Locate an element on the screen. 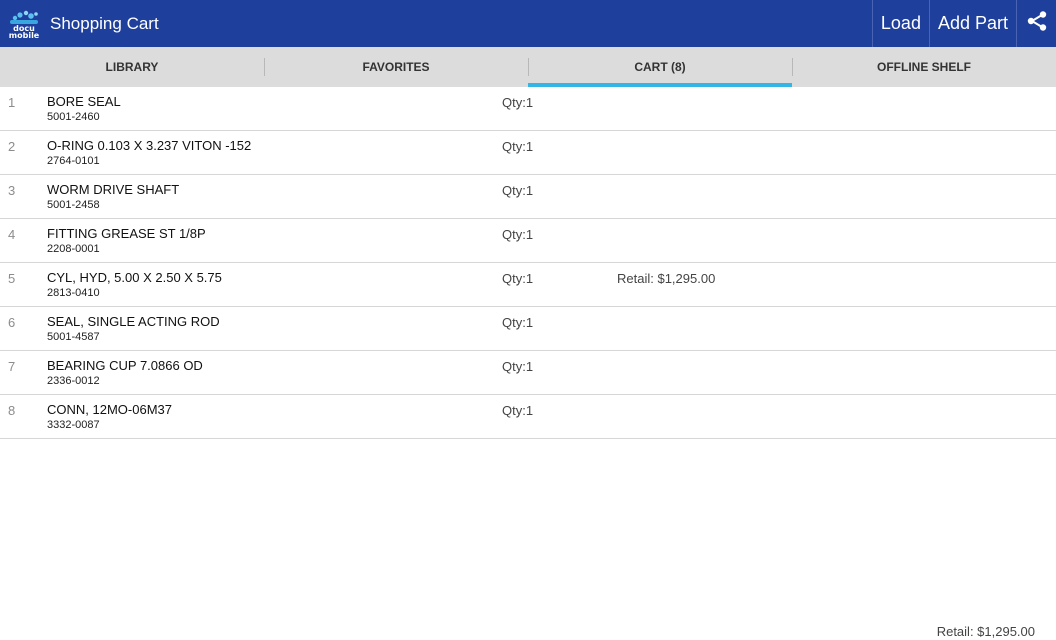 The width and height of the screenshot is (1056, 640). part-name: SEAL, SINGLE ACTING ROD is located at coordinates (133, 321).